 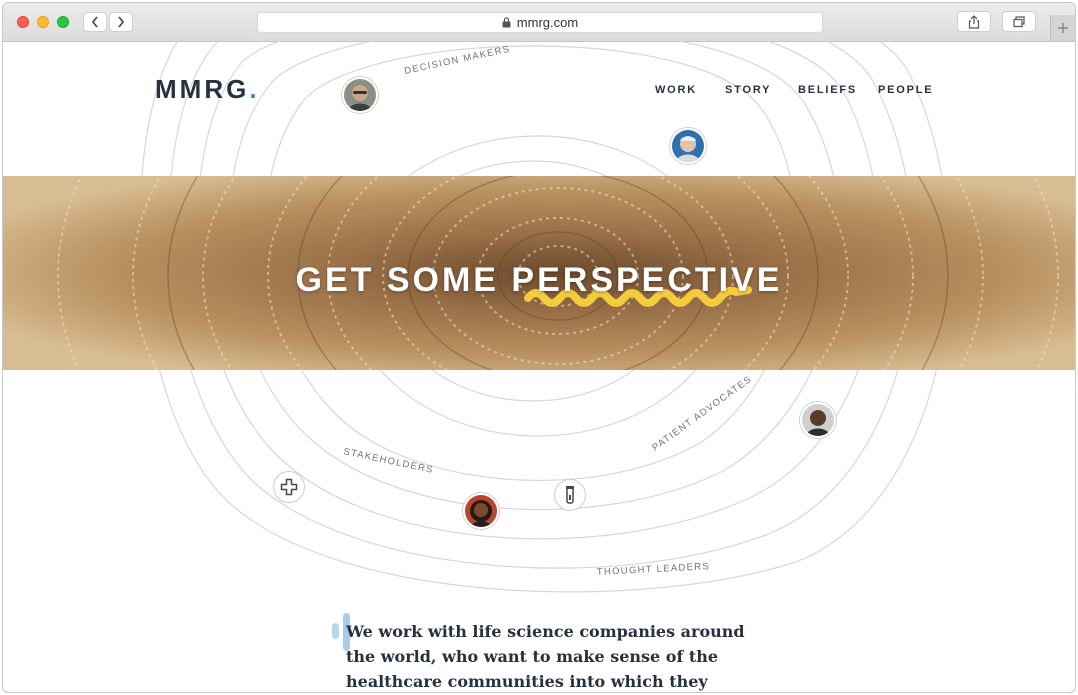 I want to click on show-tabs-button, so click(x=1019, y=21).